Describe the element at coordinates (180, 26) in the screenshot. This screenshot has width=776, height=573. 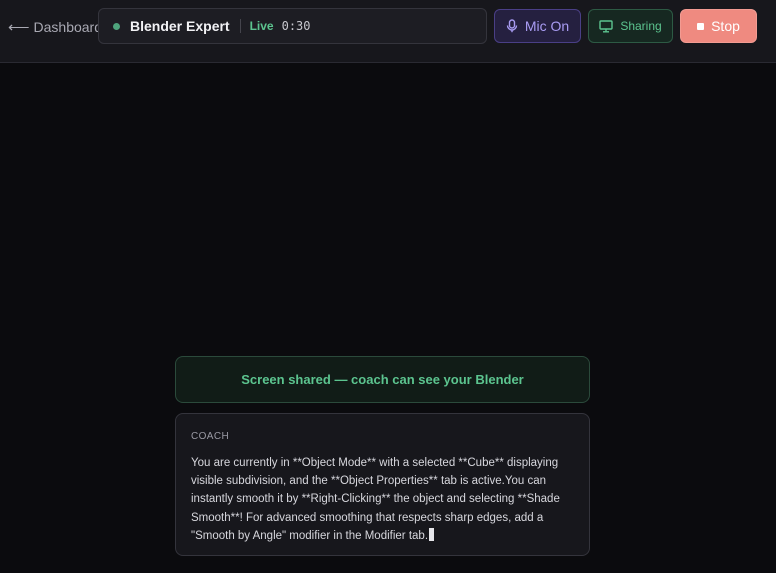
I see `session-title: Blender Expert` at that location.